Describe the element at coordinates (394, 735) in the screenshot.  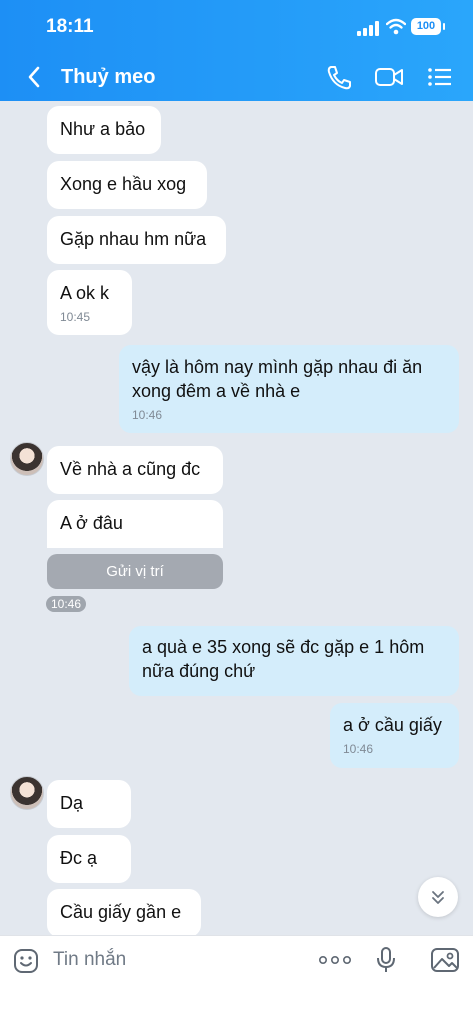
I see `outgoing-message: a ở cầu giấy 10:46` at that location.